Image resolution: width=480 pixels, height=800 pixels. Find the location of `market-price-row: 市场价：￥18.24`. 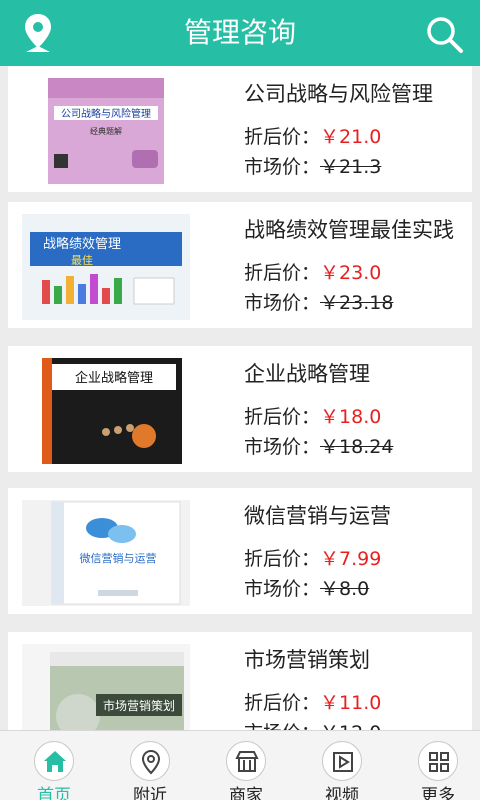

market-price-row: 市场价：￥18.24 is located at coordinates (318, 445).